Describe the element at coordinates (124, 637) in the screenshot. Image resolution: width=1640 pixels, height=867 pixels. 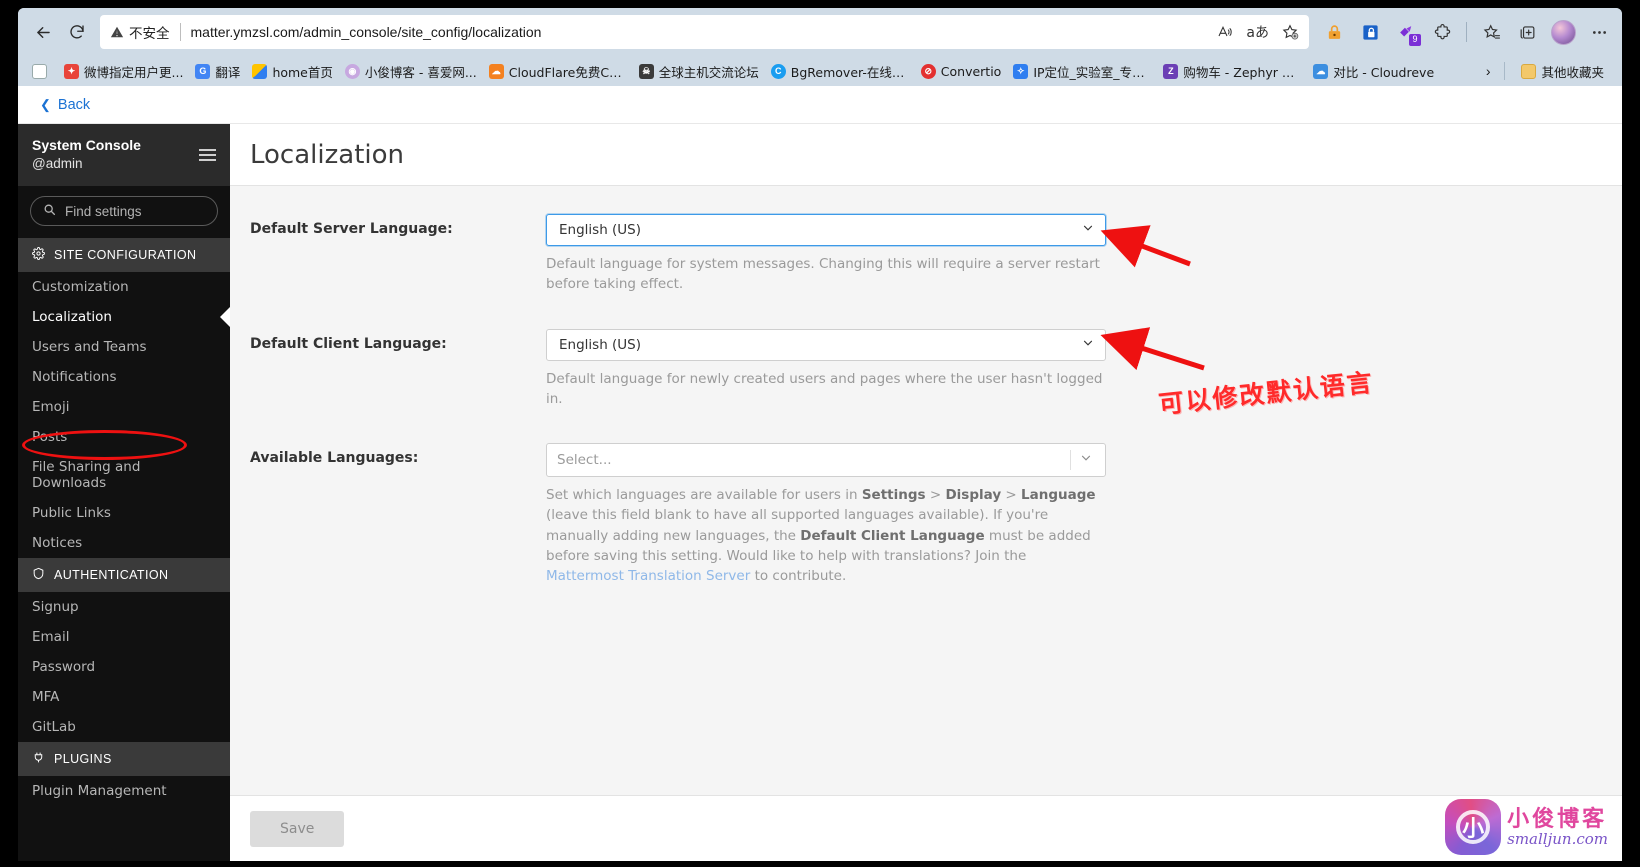
I see `sidebar-item-email: Email` at that location.